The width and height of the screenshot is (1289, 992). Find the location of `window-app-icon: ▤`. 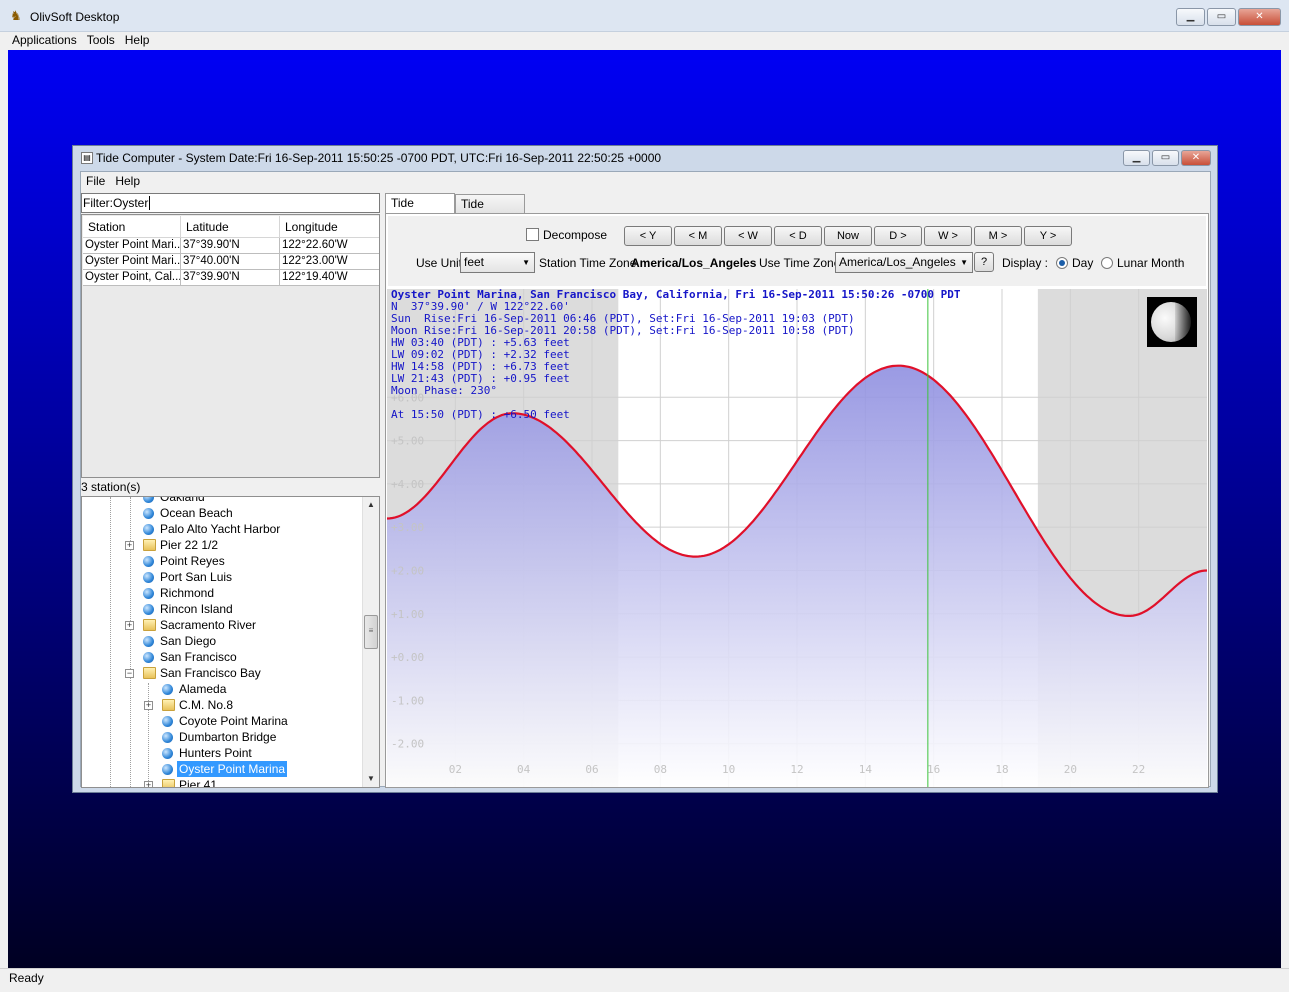

window-app-icon: ▤ is located at coordinates (87, 158).